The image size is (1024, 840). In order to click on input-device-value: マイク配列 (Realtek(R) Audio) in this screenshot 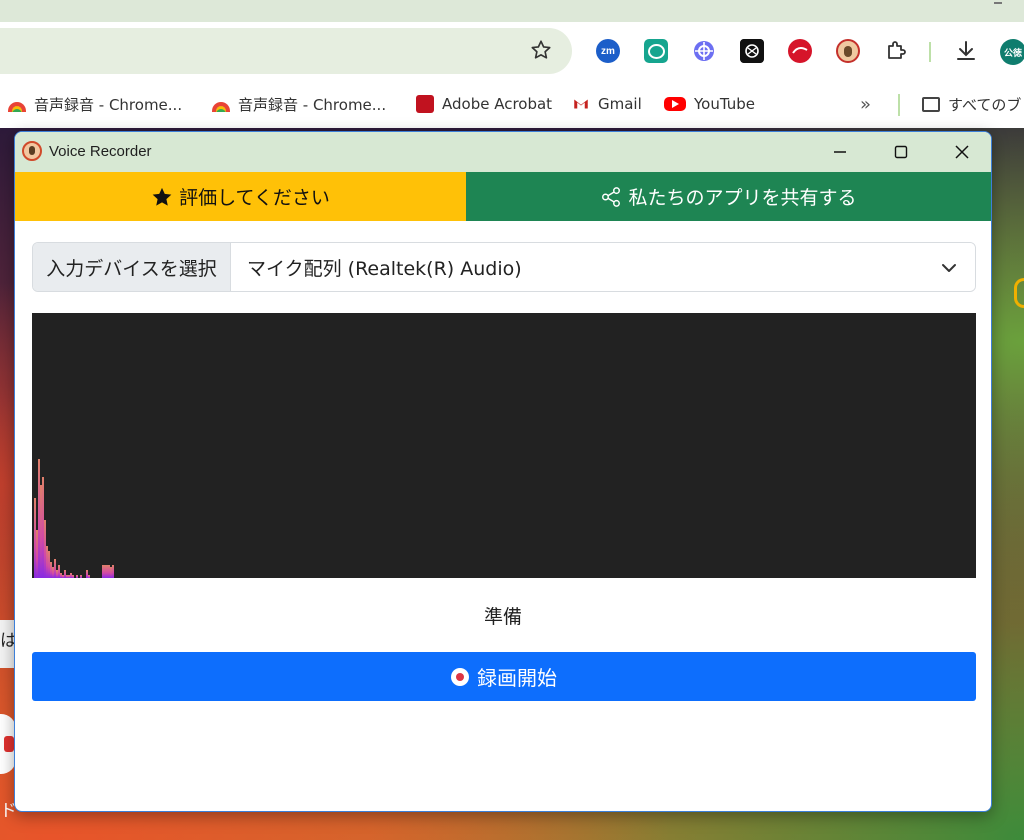, I will do `click(384, 268)`.